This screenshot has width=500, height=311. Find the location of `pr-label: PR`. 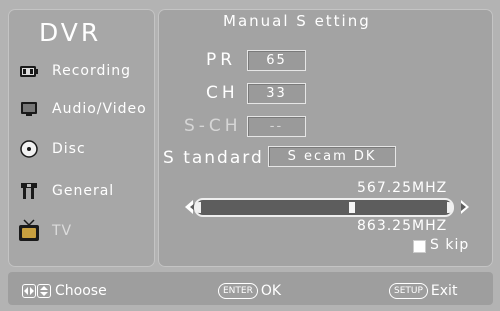

pr-label: PR is located at coordinates (221, 60).